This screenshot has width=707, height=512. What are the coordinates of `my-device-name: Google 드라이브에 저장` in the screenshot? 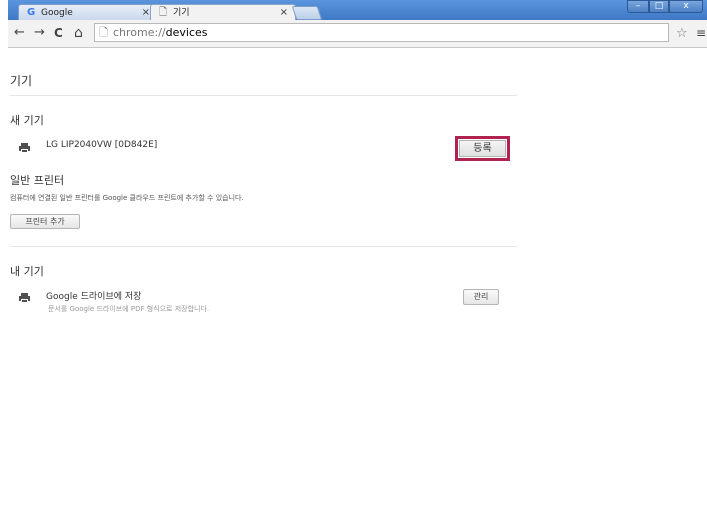 It's located at (94, 297).